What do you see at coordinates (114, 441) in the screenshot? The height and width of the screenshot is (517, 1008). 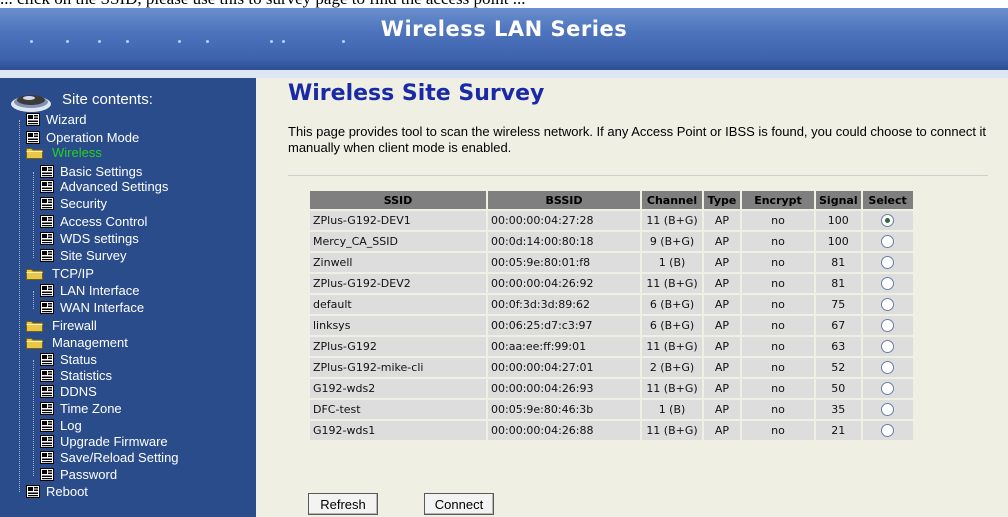 I see `sidebar-item-label: Upgrade Firmware` at bounding box center [114, 441].